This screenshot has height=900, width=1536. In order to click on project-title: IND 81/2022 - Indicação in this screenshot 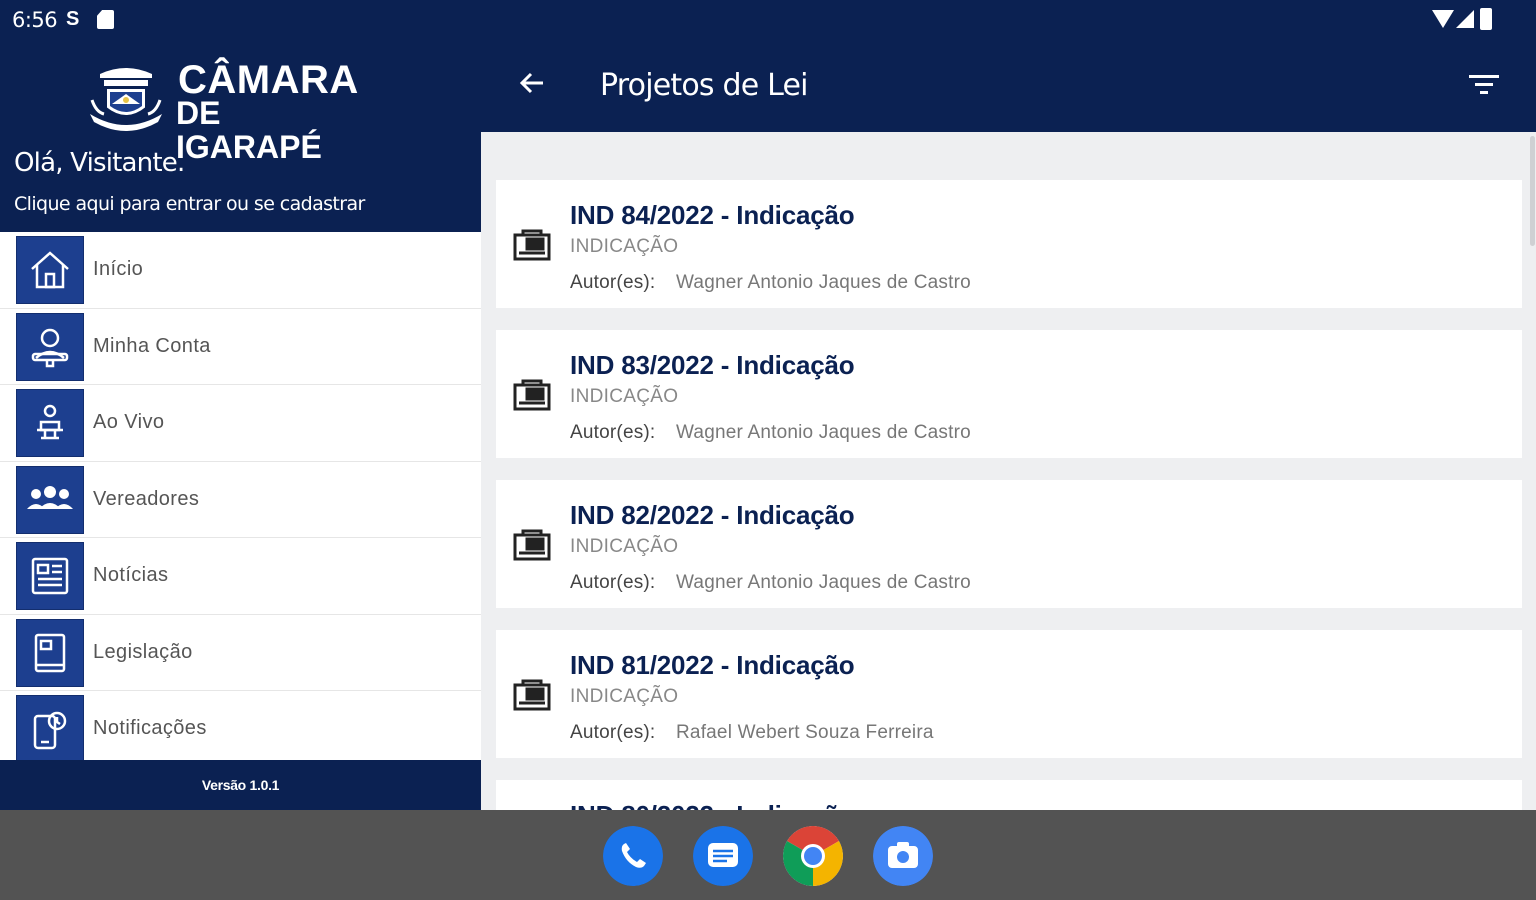, I will do `click(712, 665)`.